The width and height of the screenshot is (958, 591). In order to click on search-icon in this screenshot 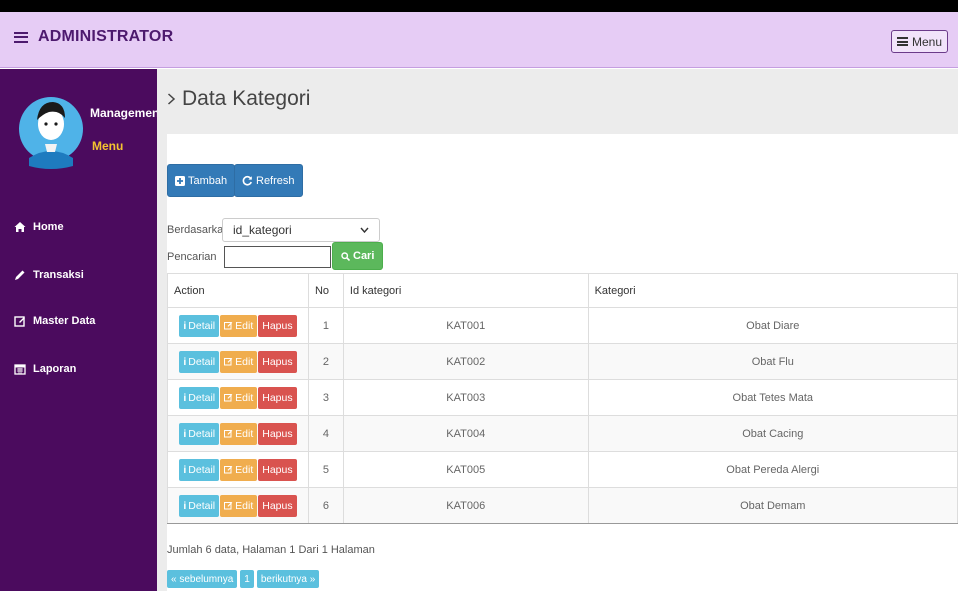, I will do `click(345, 256)`.